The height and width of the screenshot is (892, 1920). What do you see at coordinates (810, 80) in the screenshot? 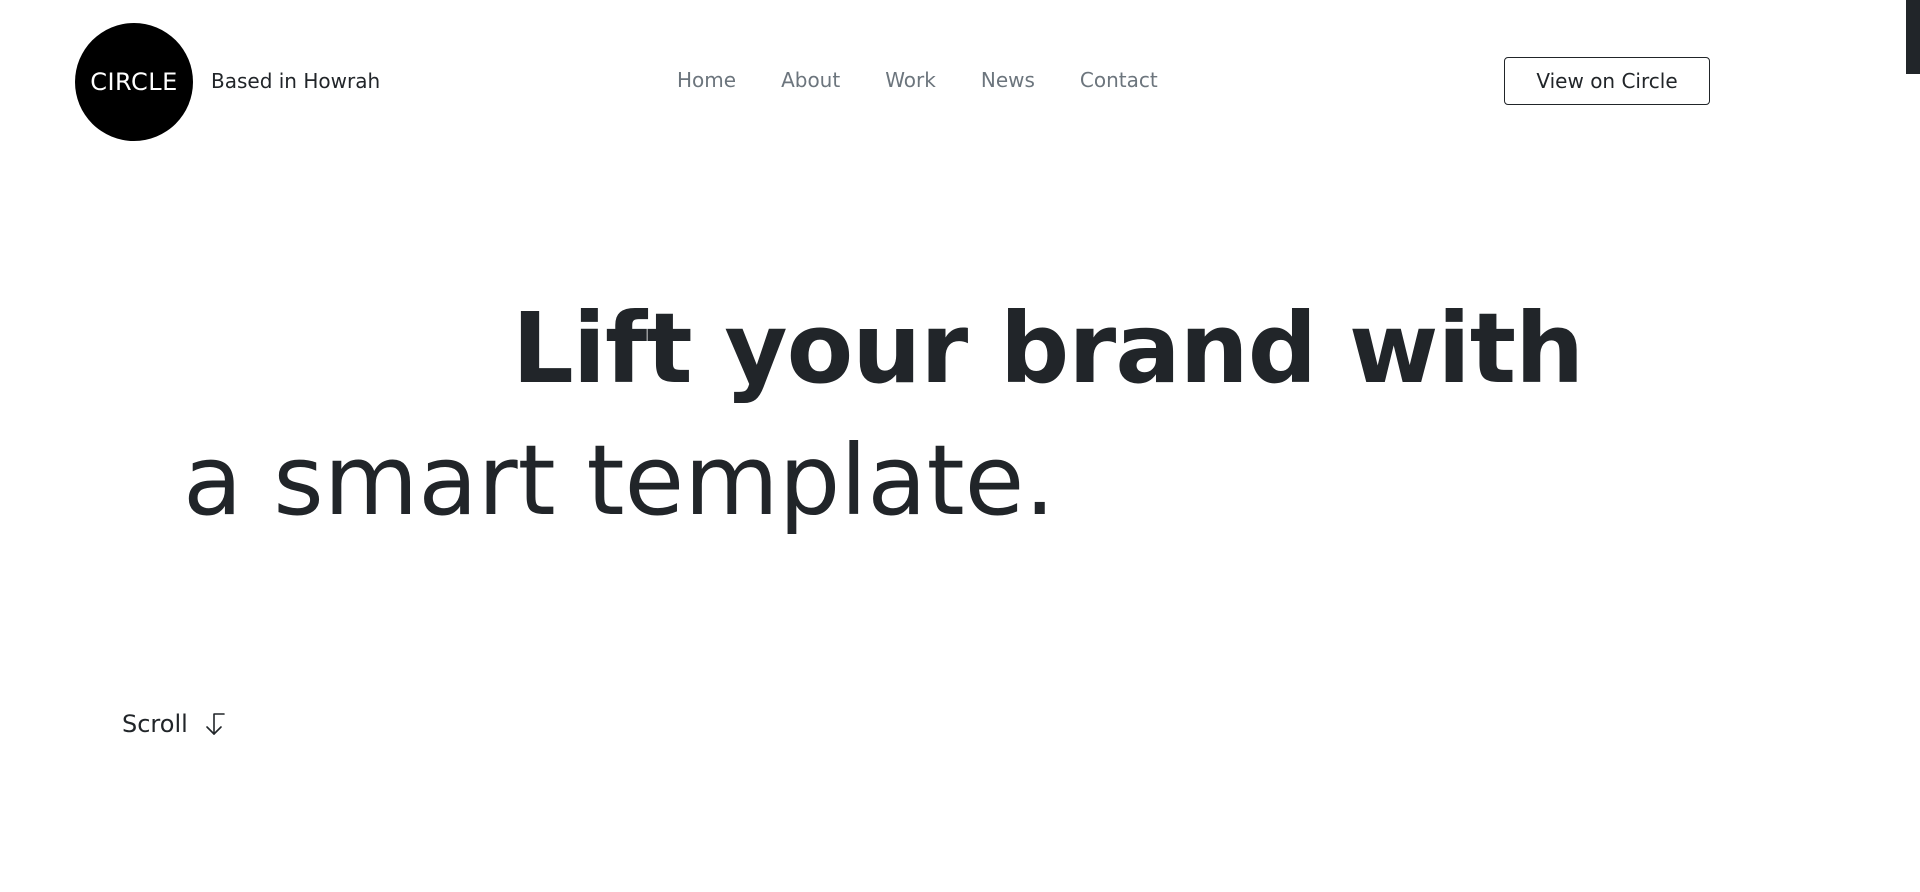
I see `nav-about: About` at bounding box center [810, 80].